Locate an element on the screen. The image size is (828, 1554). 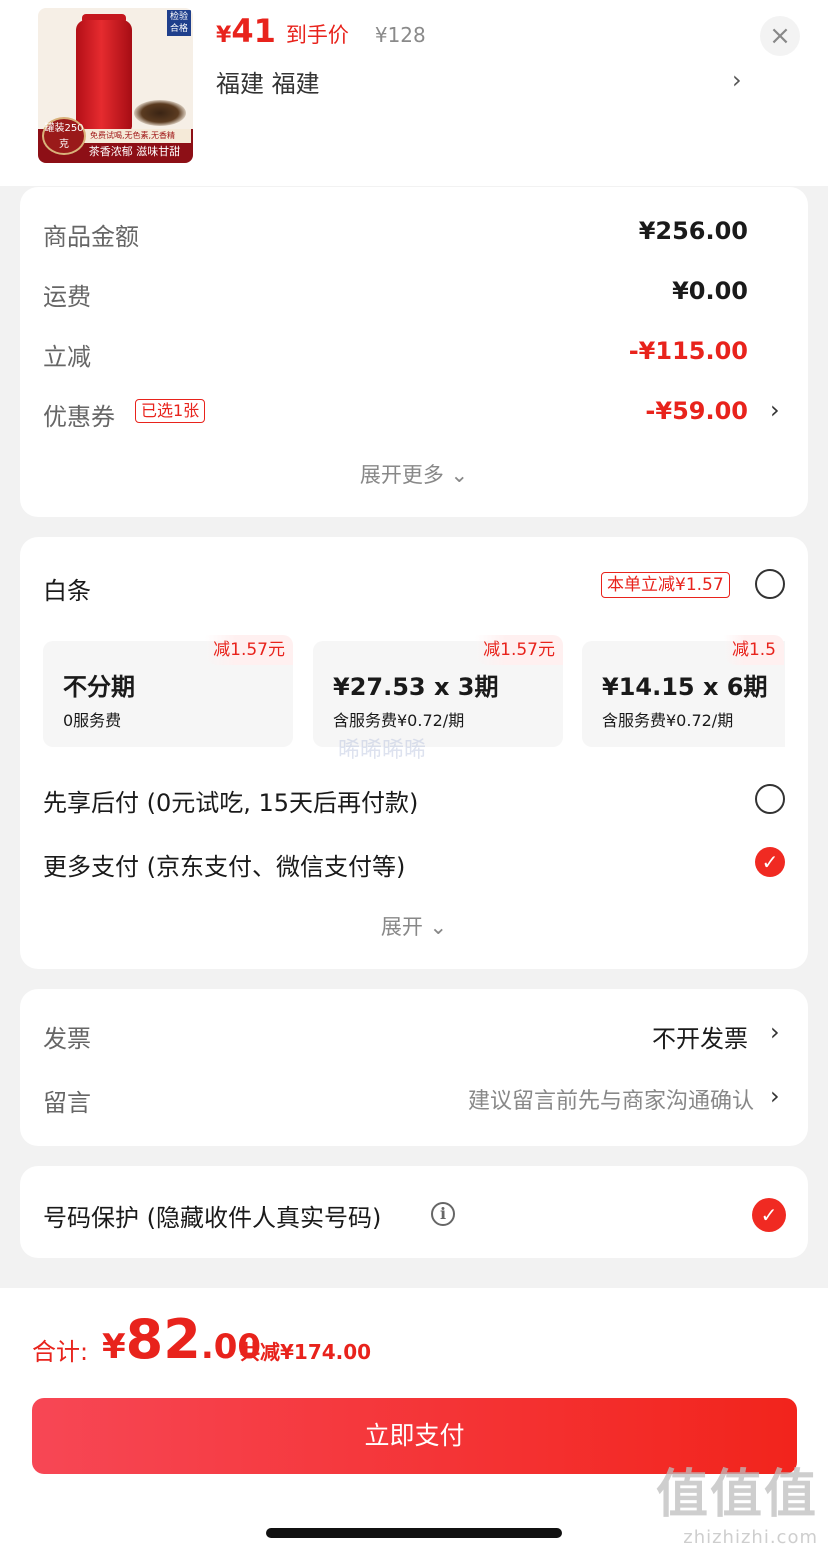
coupon-value: -¥59.00 is located at coordinates (696, 411).